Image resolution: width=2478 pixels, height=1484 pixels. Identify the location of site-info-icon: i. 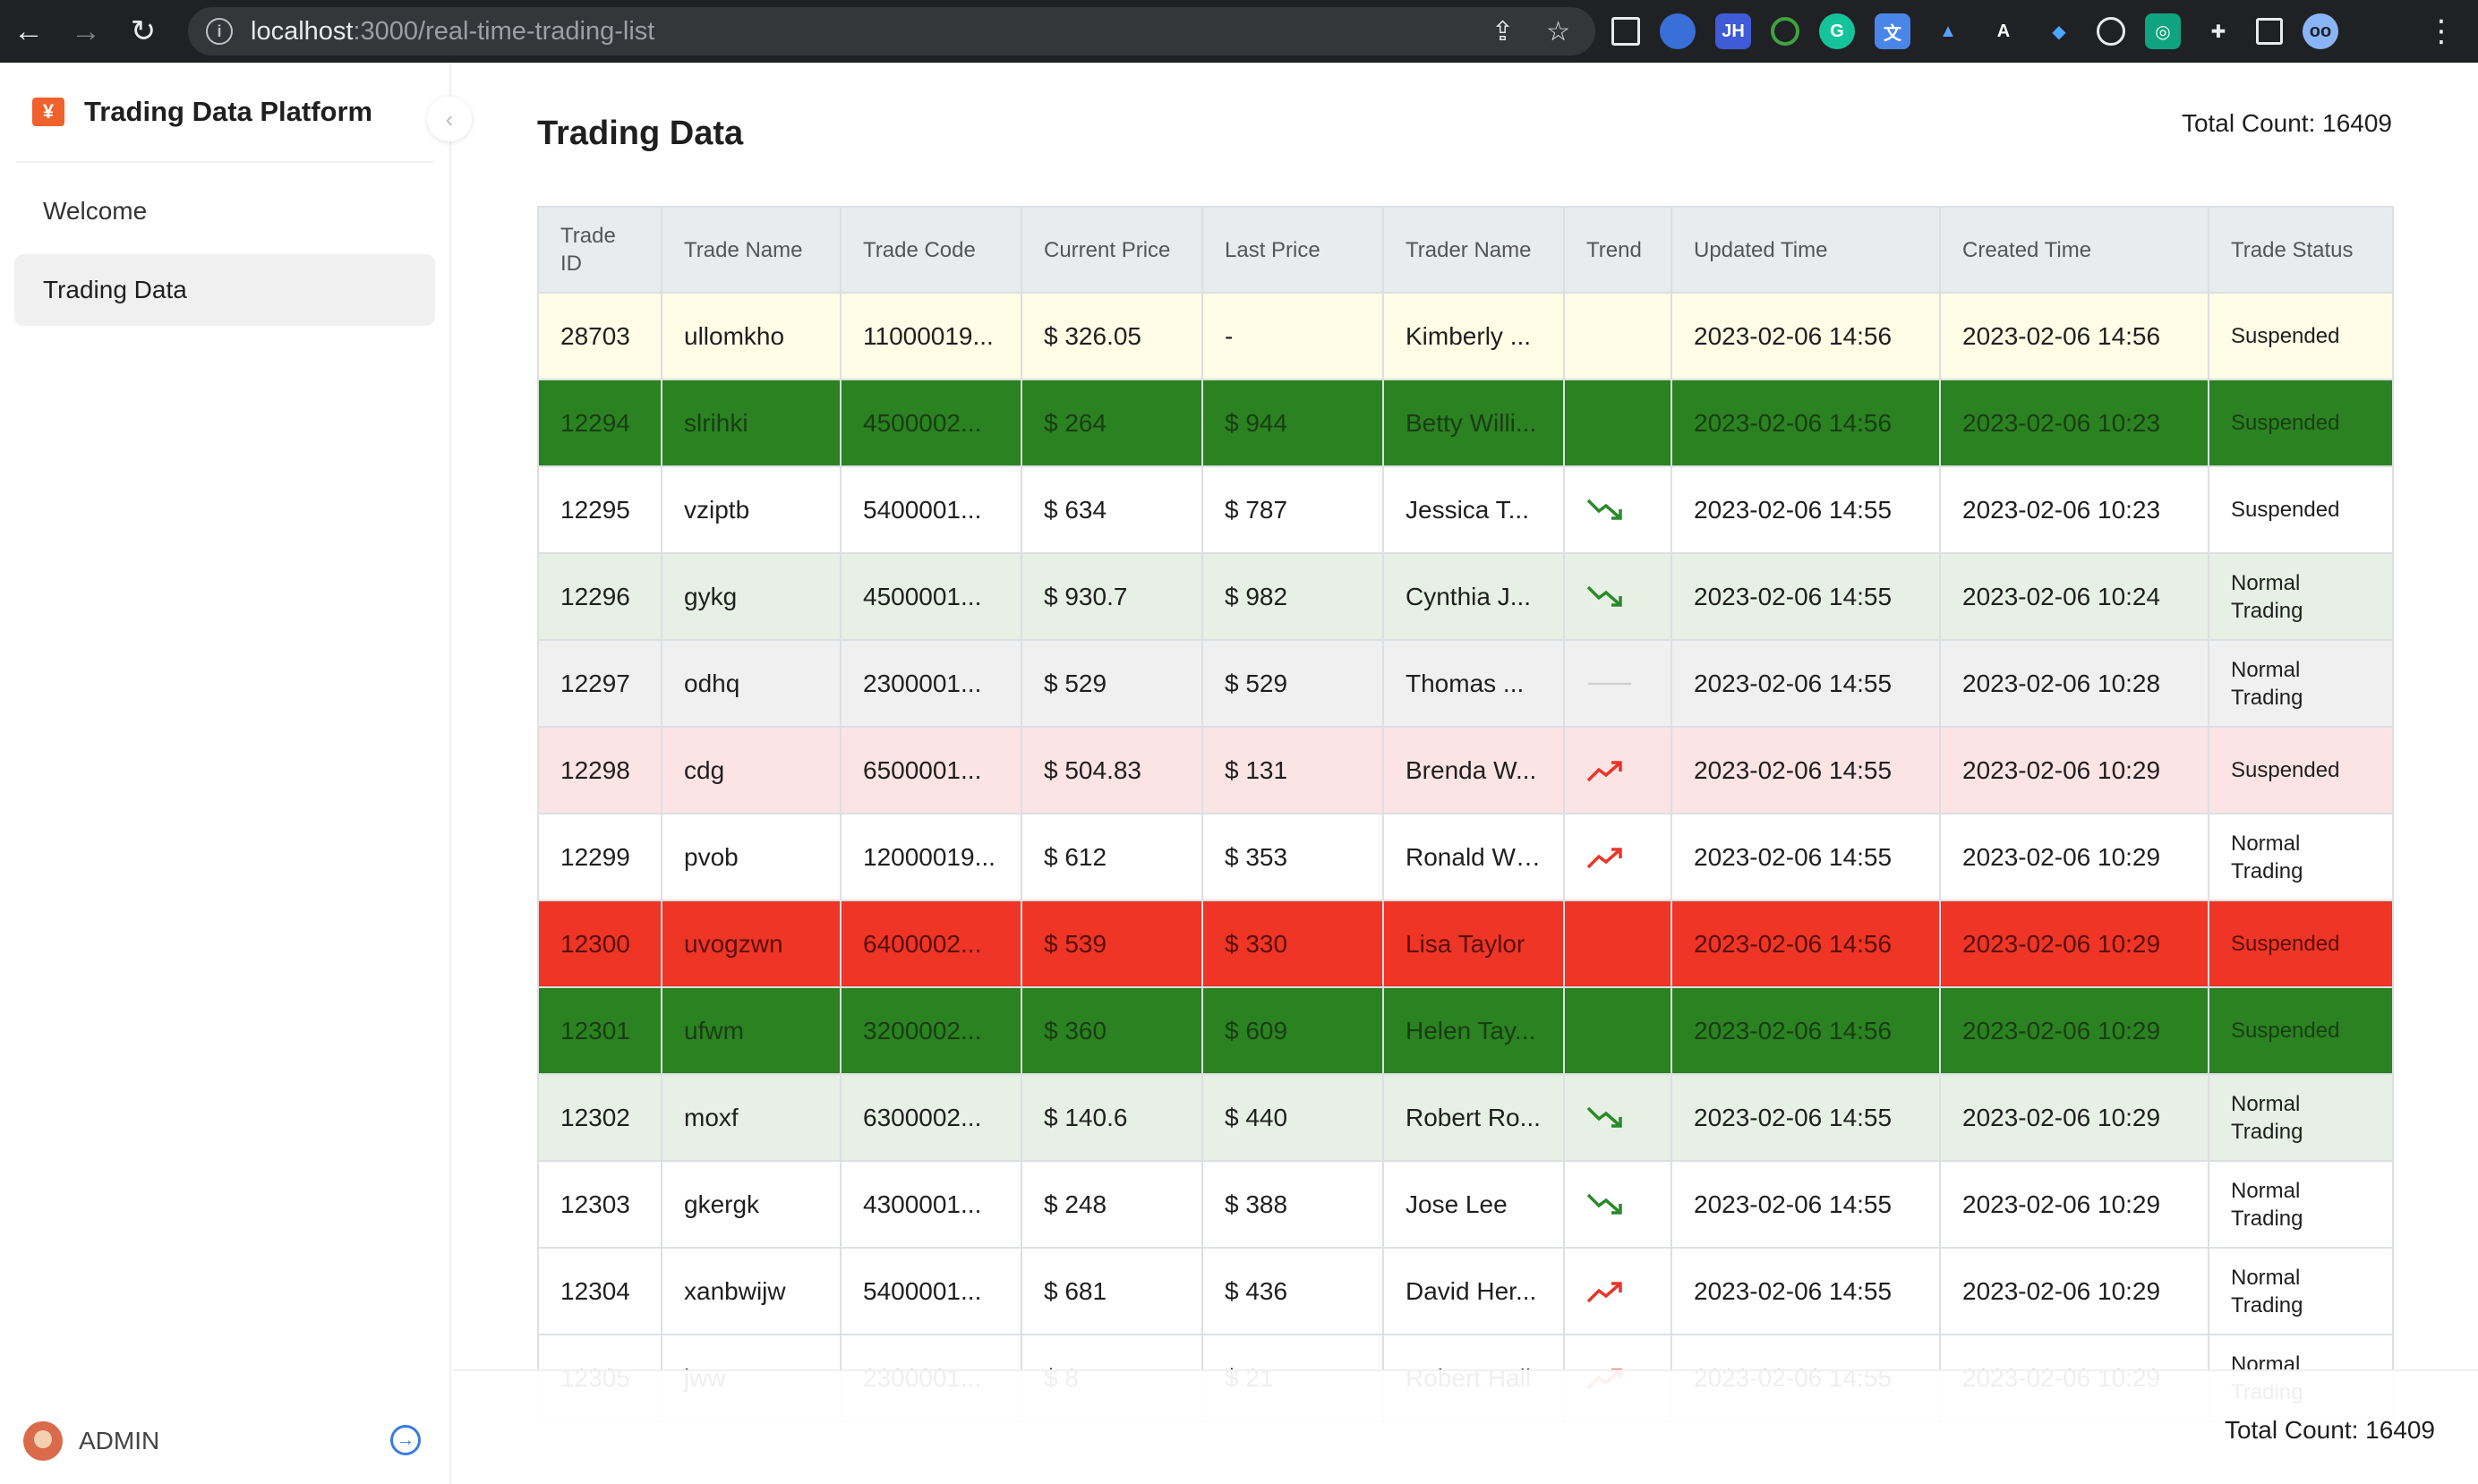
(219, 31).